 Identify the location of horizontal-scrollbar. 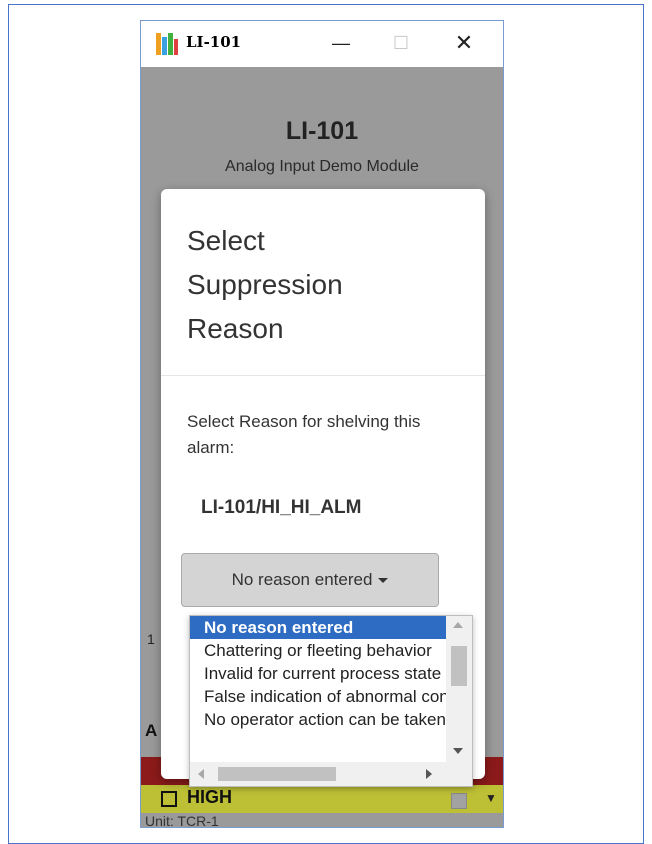
(318, 774).